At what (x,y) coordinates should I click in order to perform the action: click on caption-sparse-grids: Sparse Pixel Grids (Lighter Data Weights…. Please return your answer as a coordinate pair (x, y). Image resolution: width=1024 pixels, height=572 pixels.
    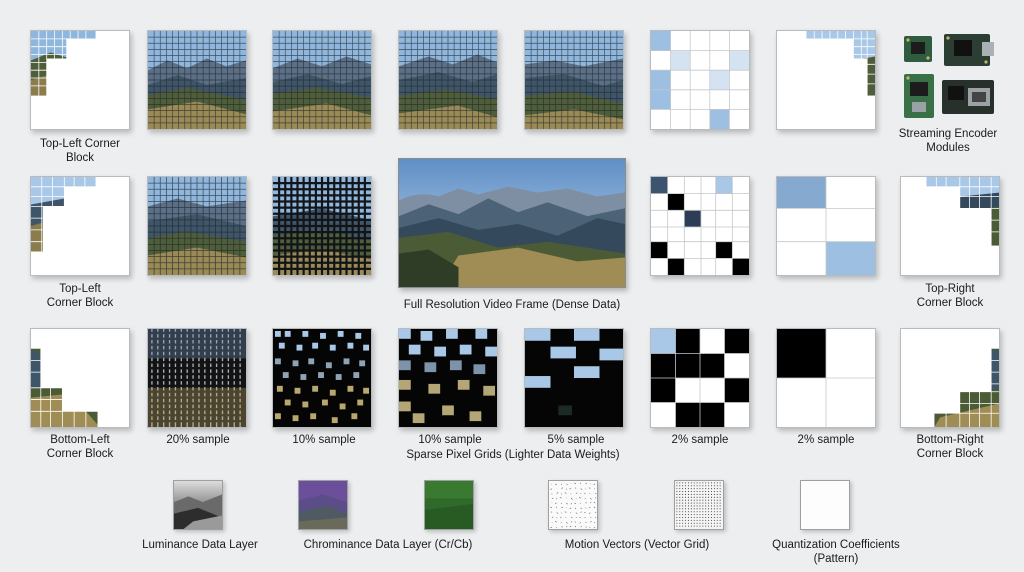
    Looking at the image, I should click on (513, 455).